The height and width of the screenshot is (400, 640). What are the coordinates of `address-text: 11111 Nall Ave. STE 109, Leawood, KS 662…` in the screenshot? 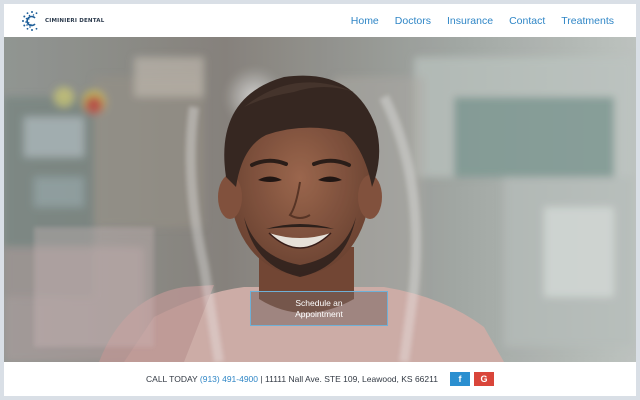 It's located at (351, 379).